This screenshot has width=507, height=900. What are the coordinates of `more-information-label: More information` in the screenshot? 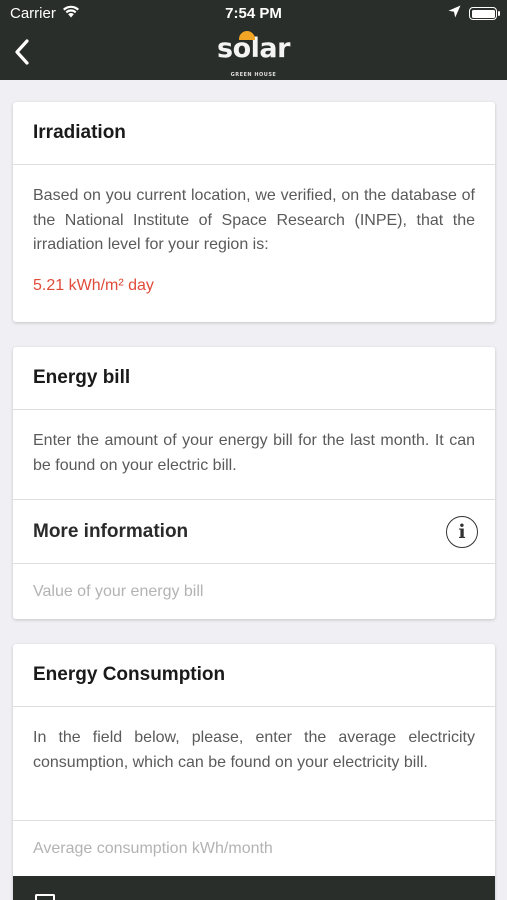 It's located at (111, 531).